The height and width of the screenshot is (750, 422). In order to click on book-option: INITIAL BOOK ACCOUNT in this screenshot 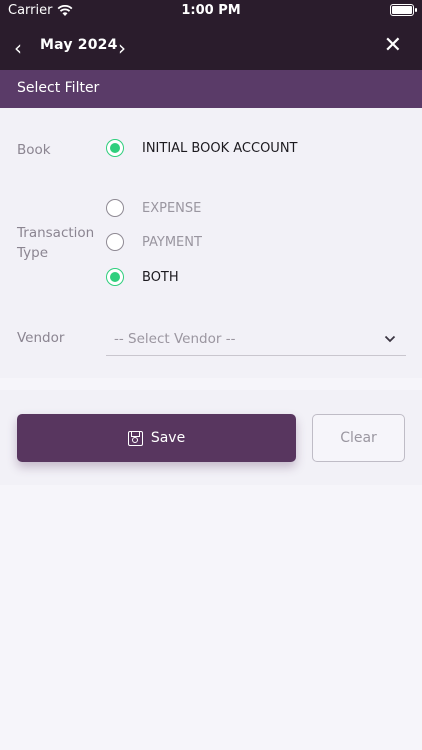, I will do `click(201, 148)`.